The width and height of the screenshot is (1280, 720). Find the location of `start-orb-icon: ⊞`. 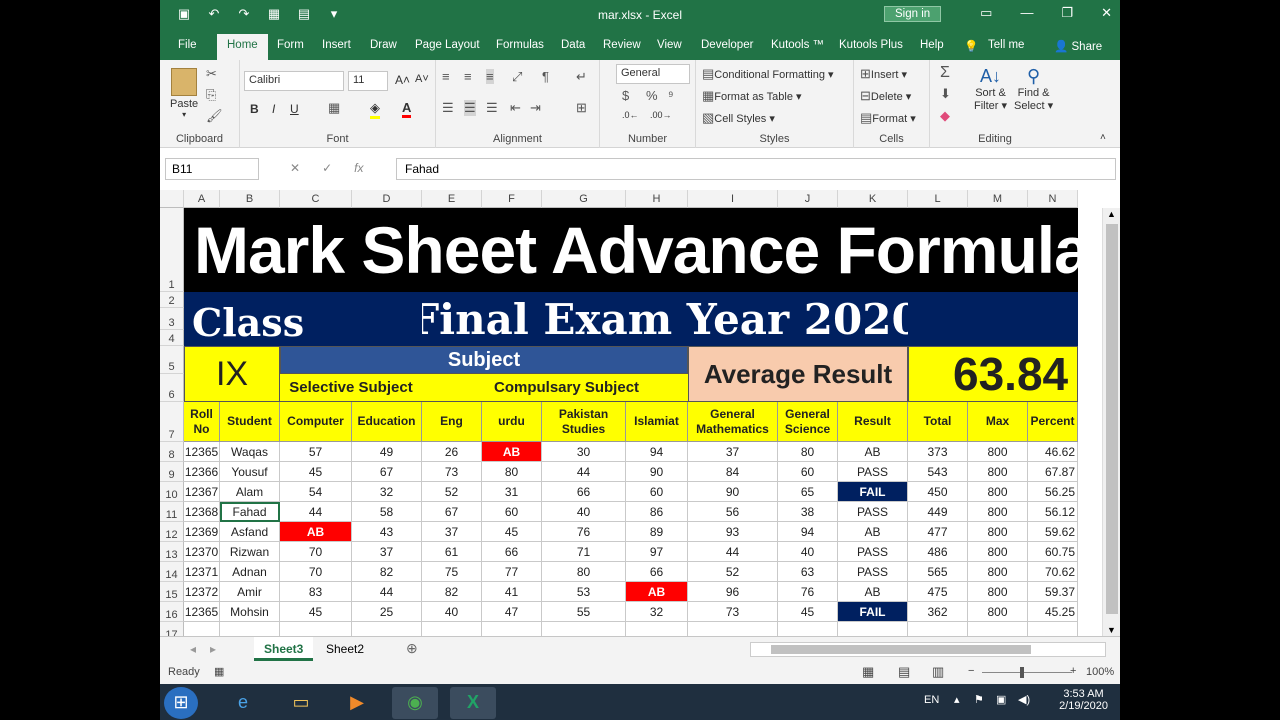

start-orb-icon: ⊞ is located at coordinates (181, 703).